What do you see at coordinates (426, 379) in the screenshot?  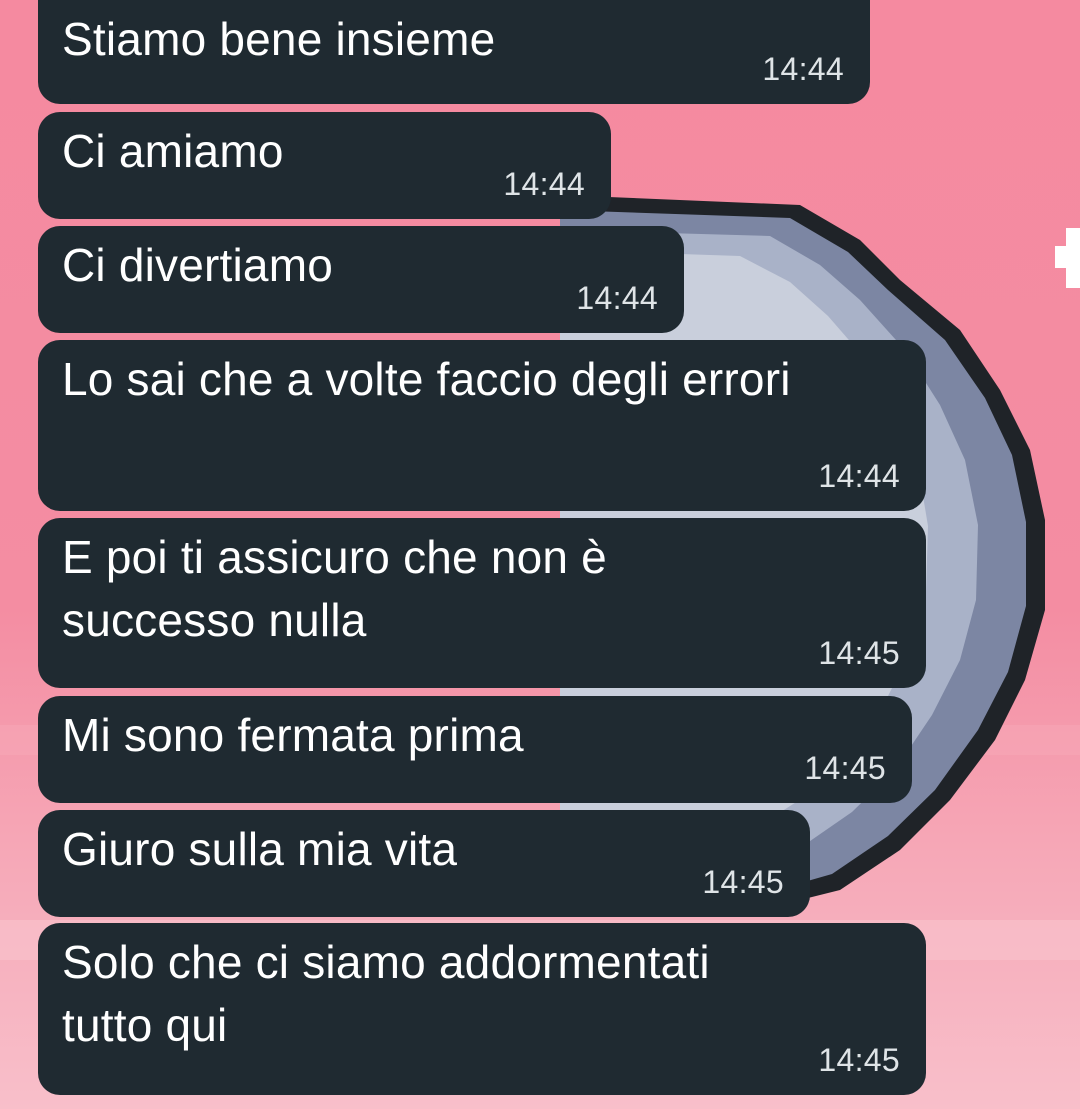 I see `message-text: Lo sai che a volte faccio degli errori` at bounding box center [426, 379].